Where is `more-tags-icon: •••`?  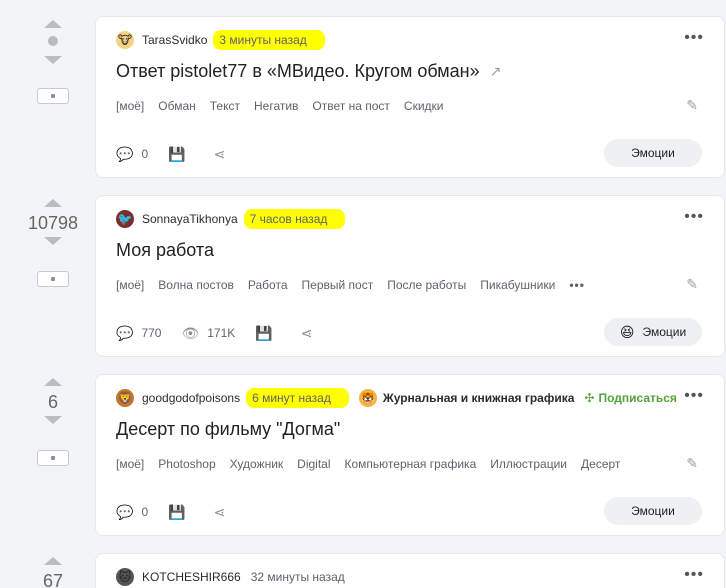
more-tags-icon: ••• is located at coordinates (577, 285).